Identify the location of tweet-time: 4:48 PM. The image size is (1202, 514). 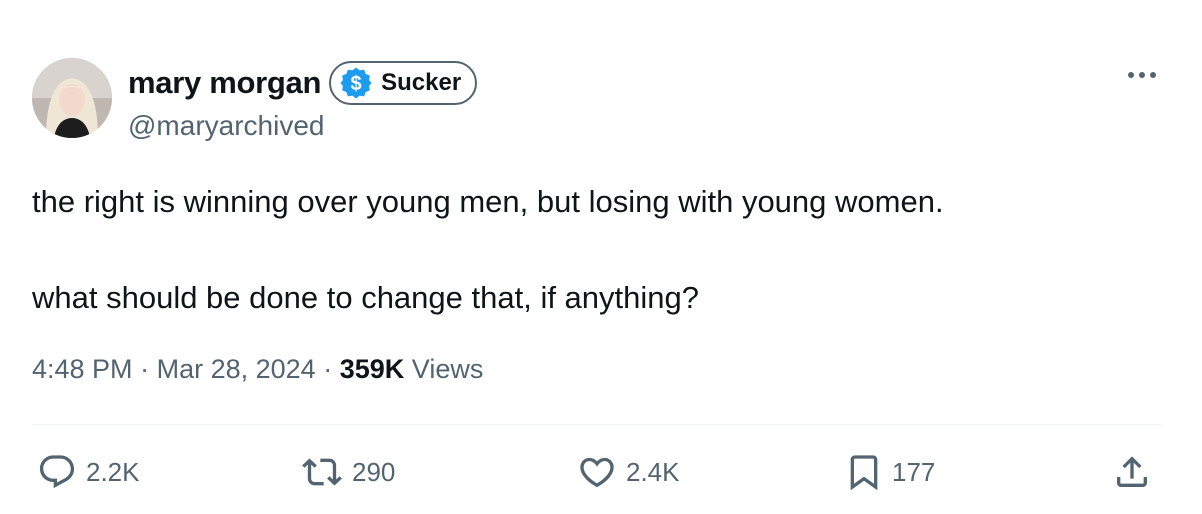
(82, 369).